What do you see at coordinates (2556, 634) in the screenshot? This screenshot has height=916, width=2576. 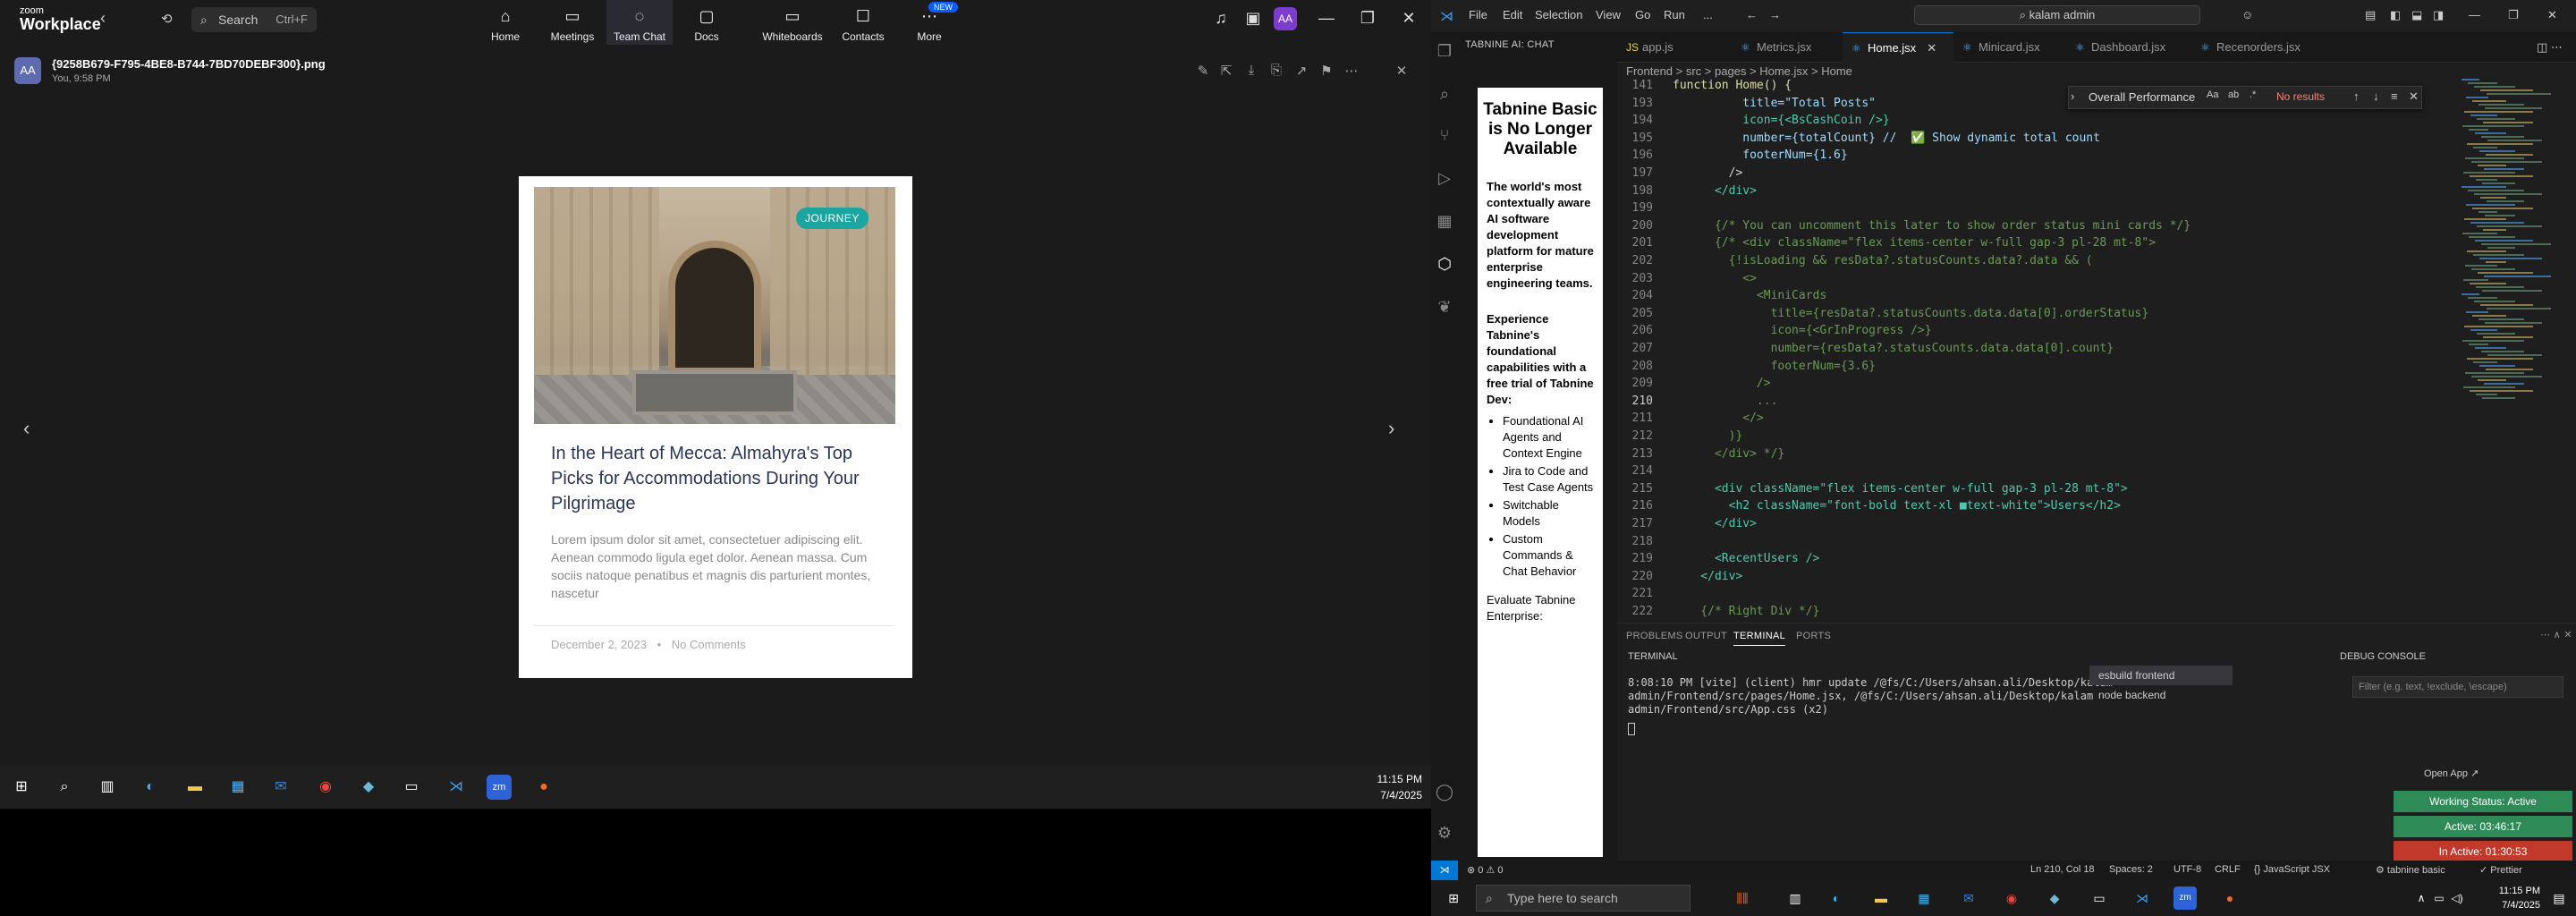 I see `panel-actions-icon: ⋯ ∧ ✕` at bounding box center [2556, 634].